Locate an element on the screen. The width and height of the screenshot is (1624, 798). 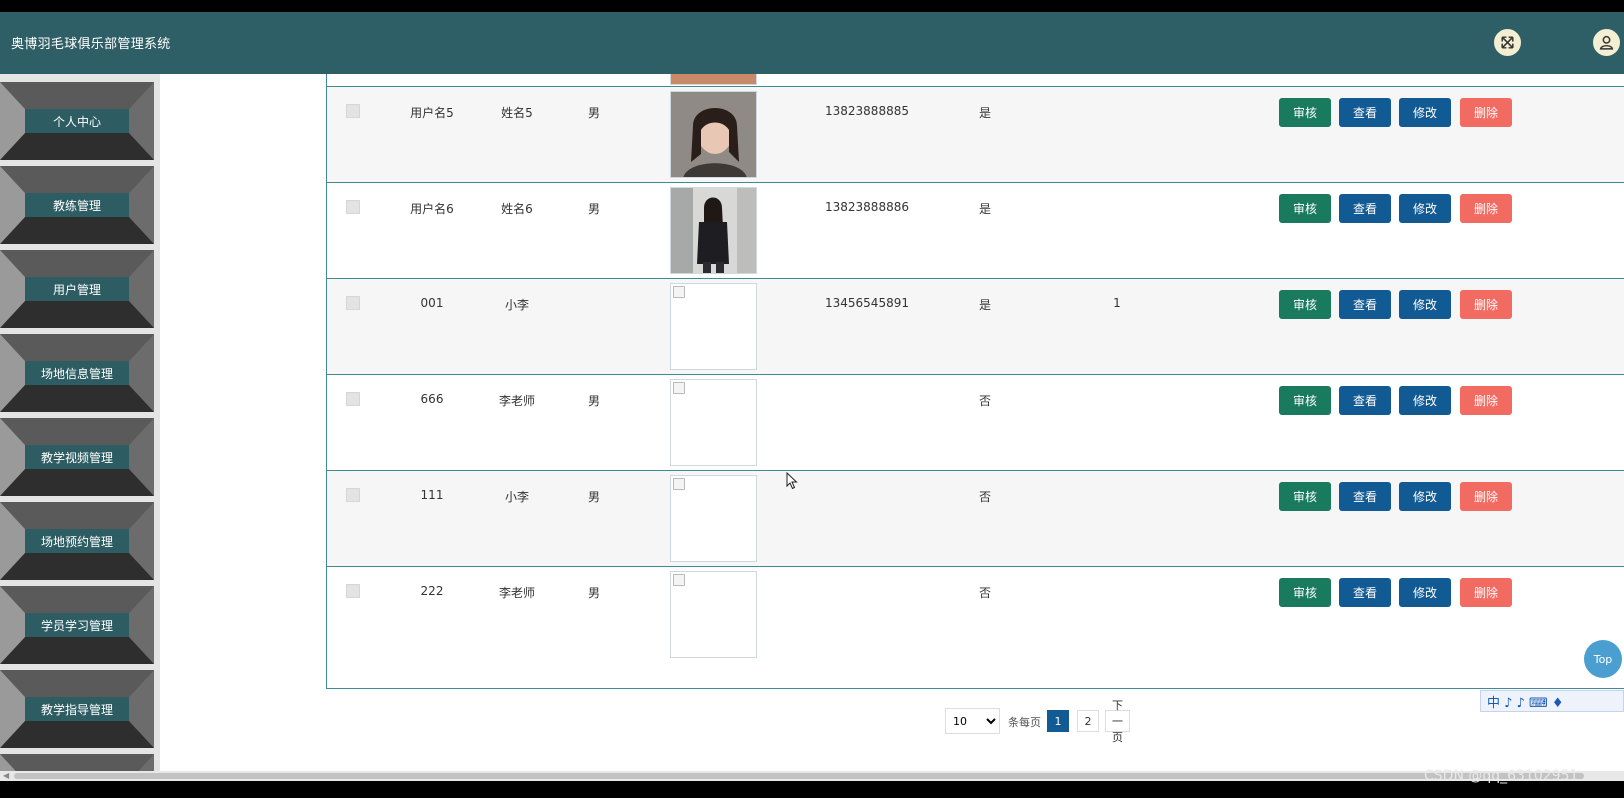
back-to-top-button: Top is located at coordinates (1603, 659).